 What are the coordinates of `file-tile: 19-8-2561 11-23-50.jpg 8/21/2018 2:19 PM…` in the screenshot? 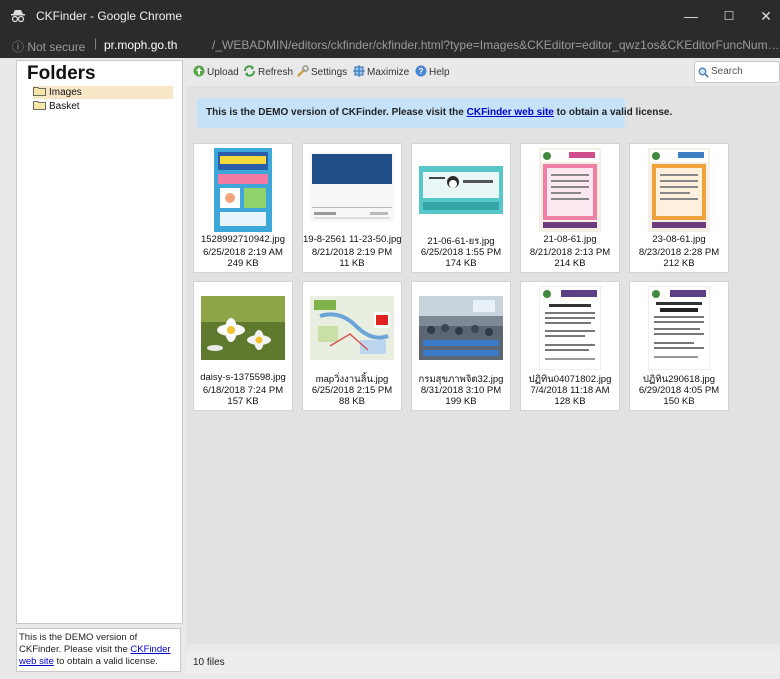 It's located at (352, 208).